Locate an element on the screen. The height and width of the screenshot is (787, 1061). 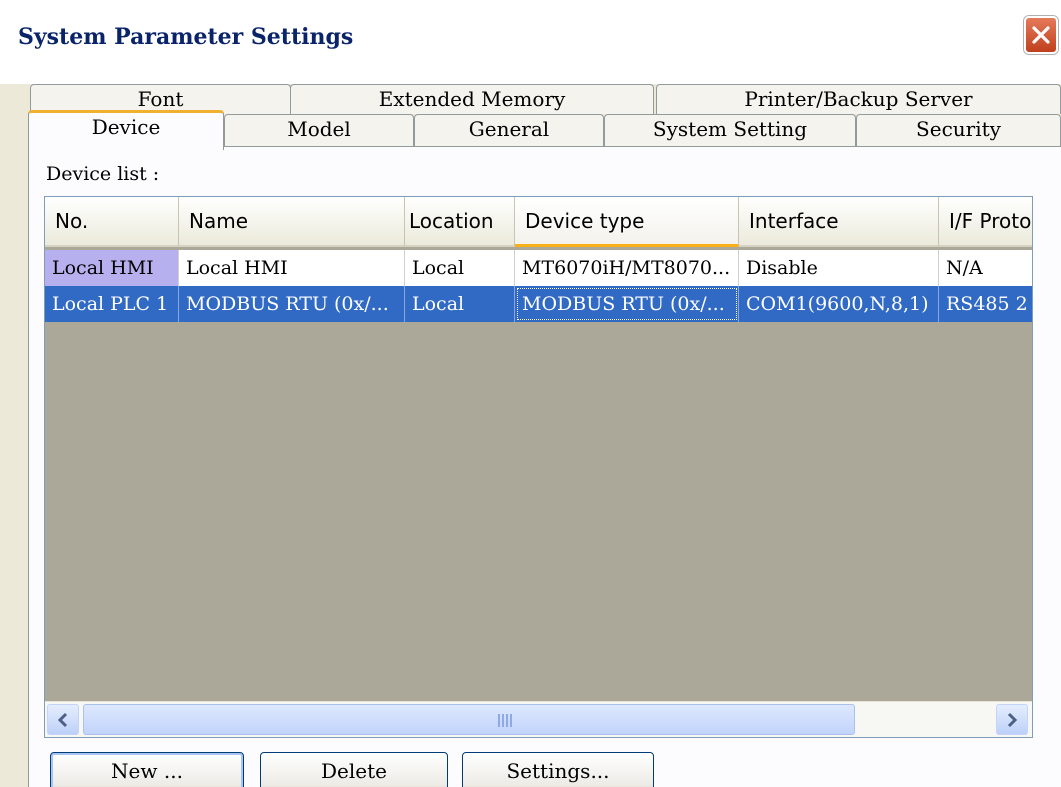
cell-name: Local HMI is located at coordinates (292, 268).